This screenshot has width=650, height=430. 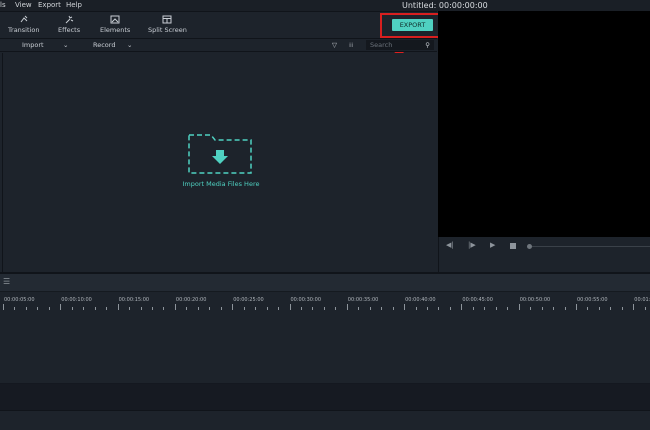 What do you see at coordinates (218, 24) in the screenshot?
I see `toolbar: Transition Effects Elements Split Screen` at bounding box center [218, 24].